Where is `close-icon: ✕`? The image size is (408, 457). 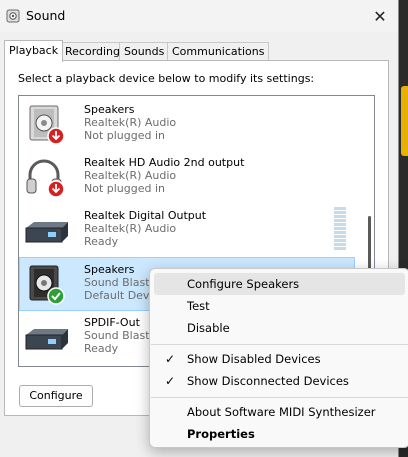
close-icon: ✕ is located at coordinates (380, 16).